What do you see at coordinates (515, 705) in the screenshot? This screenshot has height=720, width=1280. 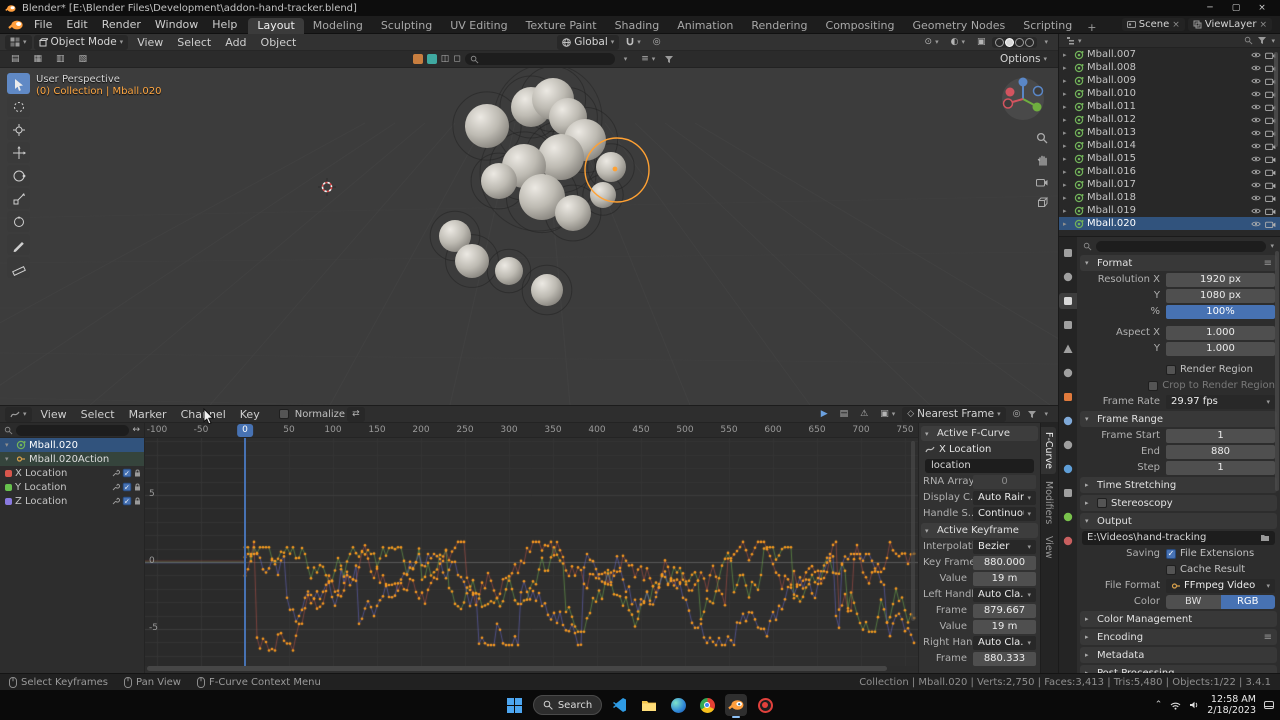 I see `start-button` at bounding box center [515, 705].